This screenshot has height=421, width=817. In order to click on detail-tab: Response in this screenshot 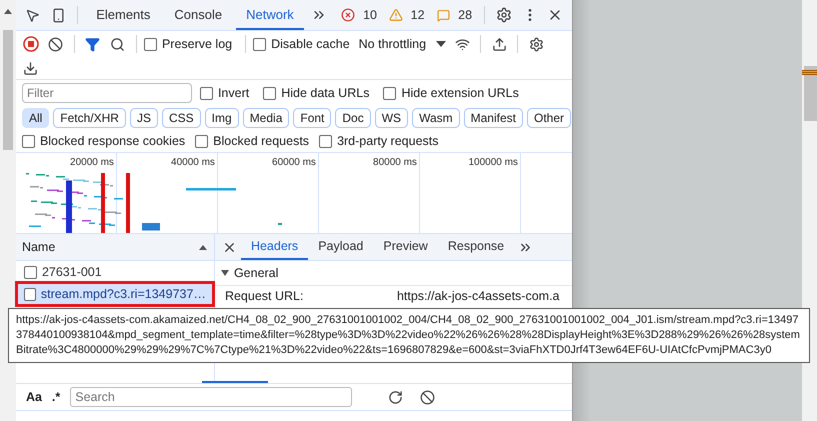, I will do `click(476, 247)`.